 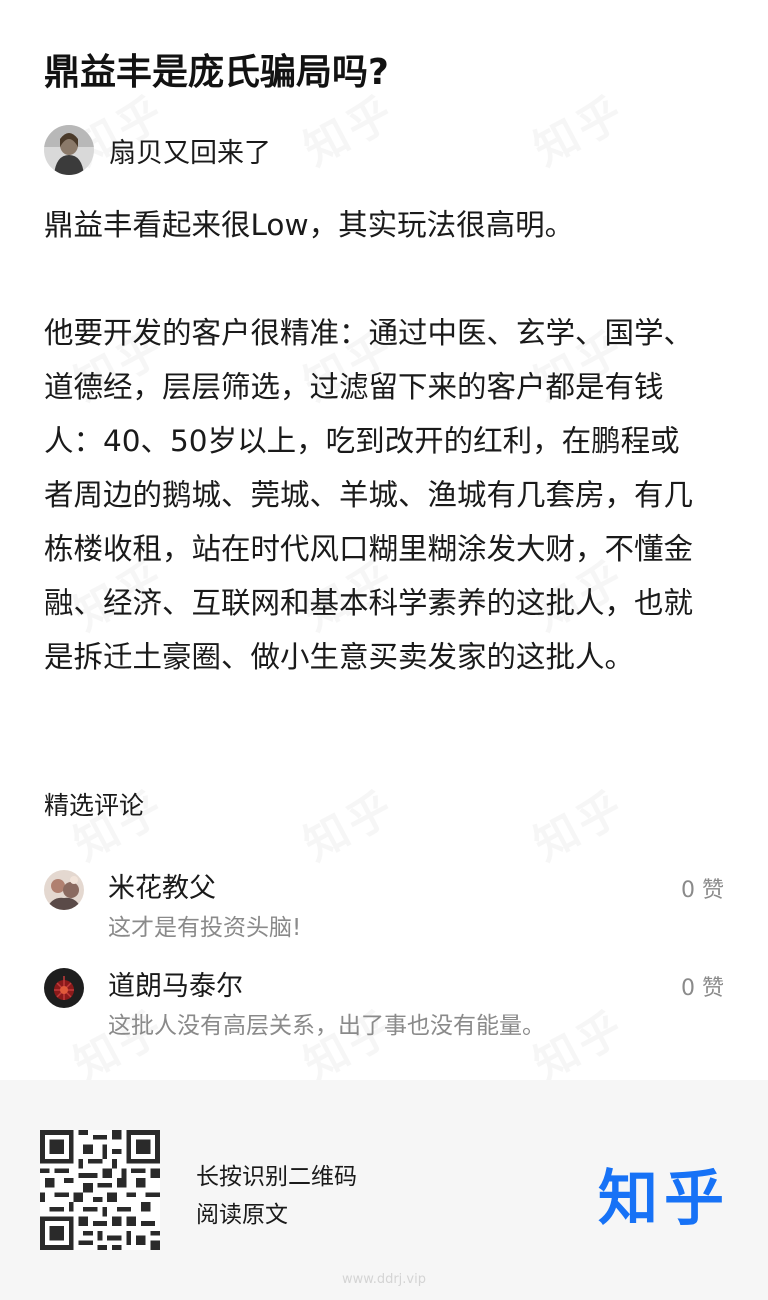 I want to click on site-watermark: www.ddrj.vip, so click(x=384, y=1279).